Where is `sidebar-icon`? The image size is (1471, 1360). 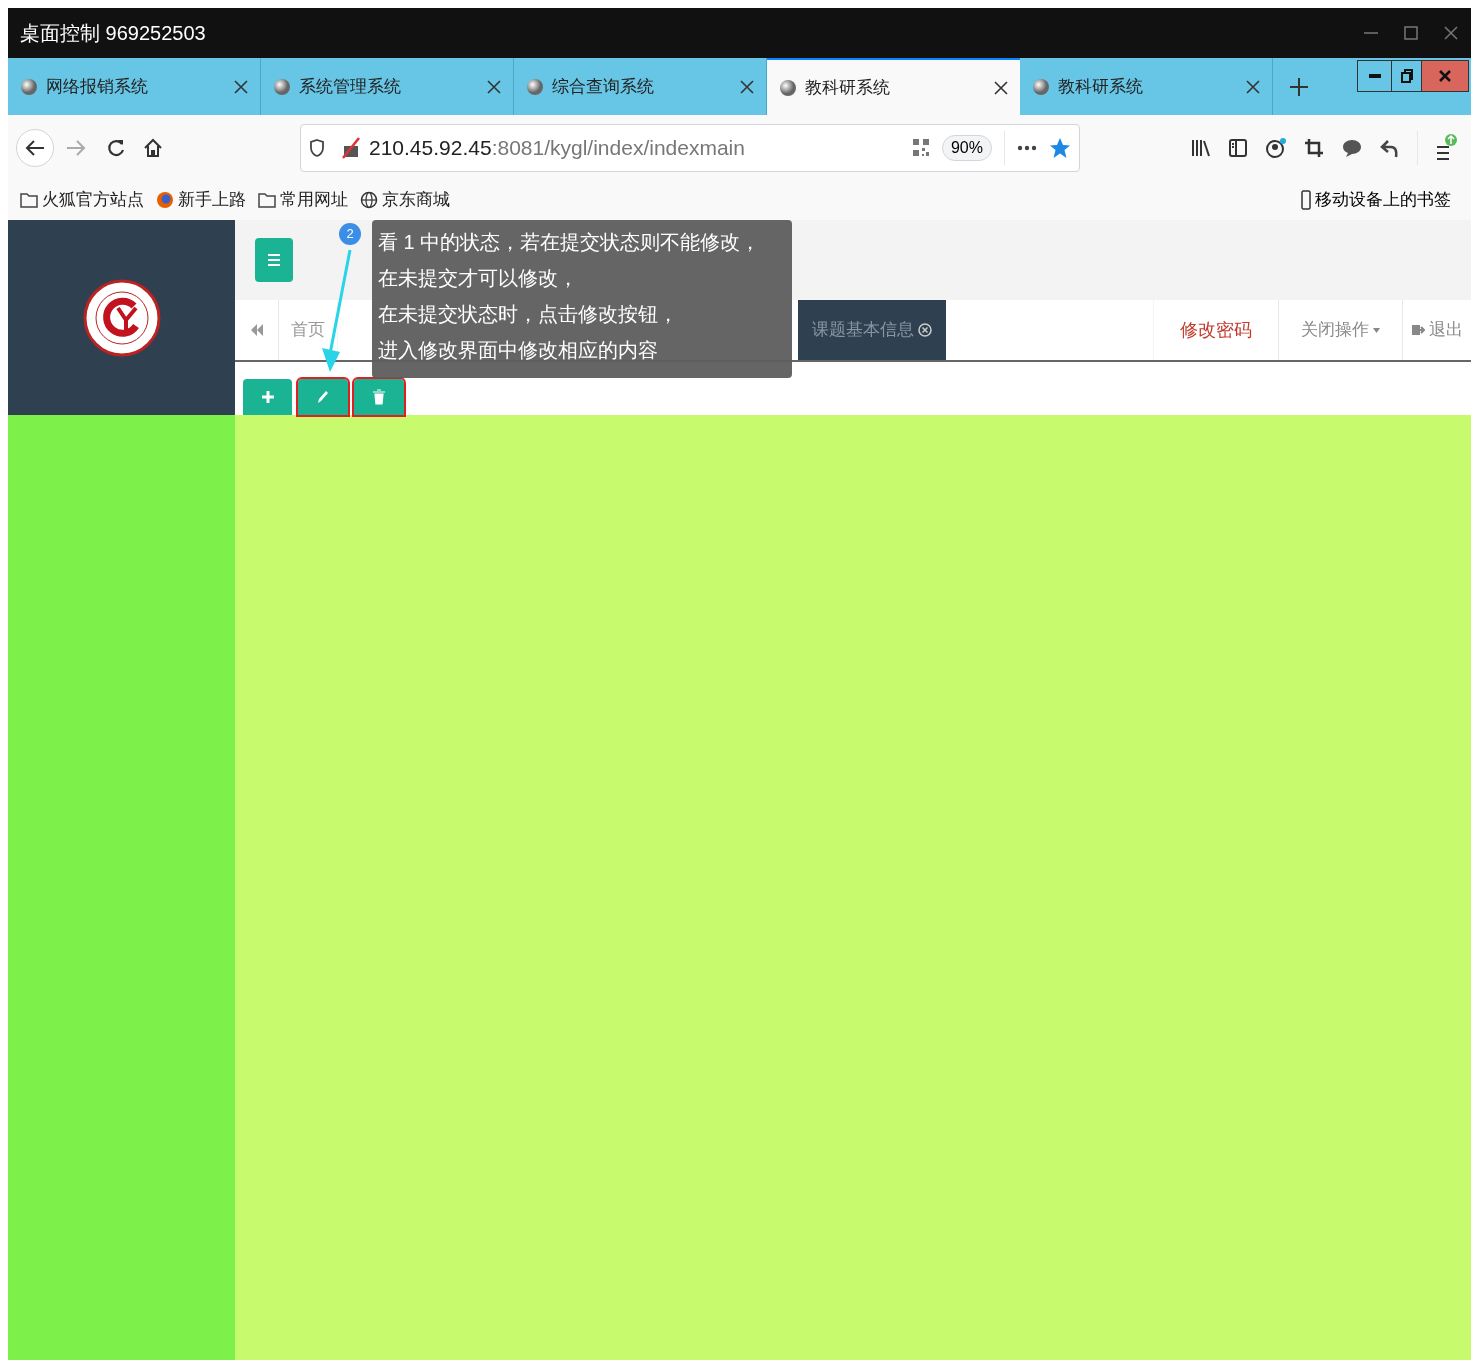
sidebar-icon is located at coordinates (1238, 147).